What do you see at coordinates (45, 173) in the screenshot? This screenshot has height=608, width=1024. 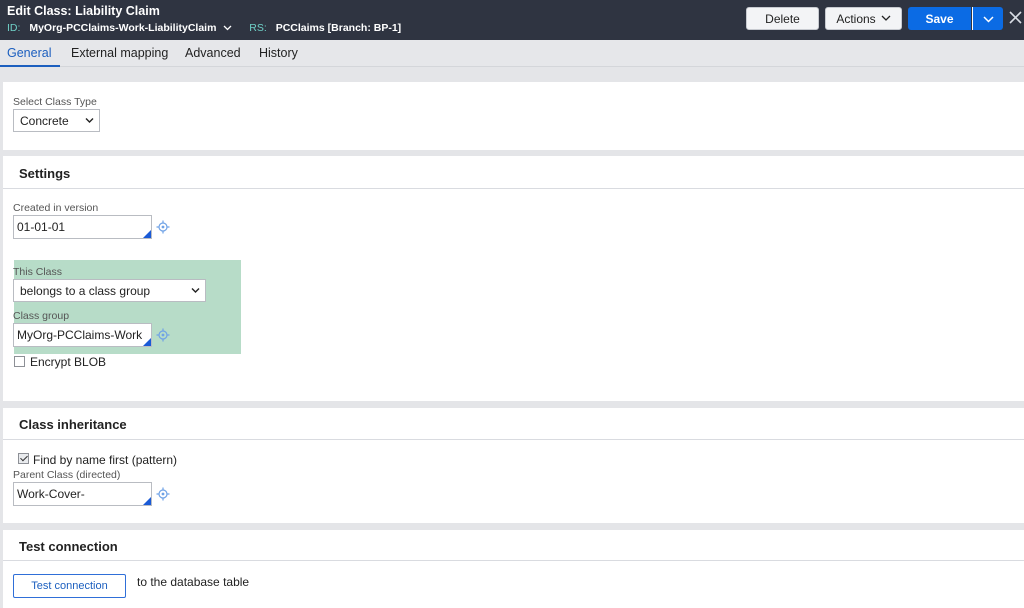 I see `settings-title: Settings` at bounding box center [45, 173].